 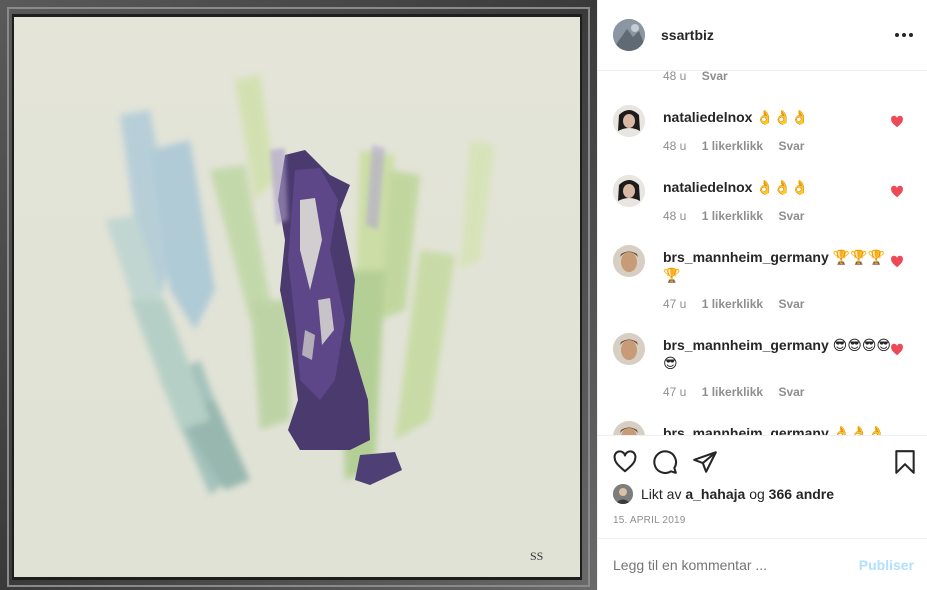 I want to click on add-comment-bar: Publiser, so click(x=762, y=564).